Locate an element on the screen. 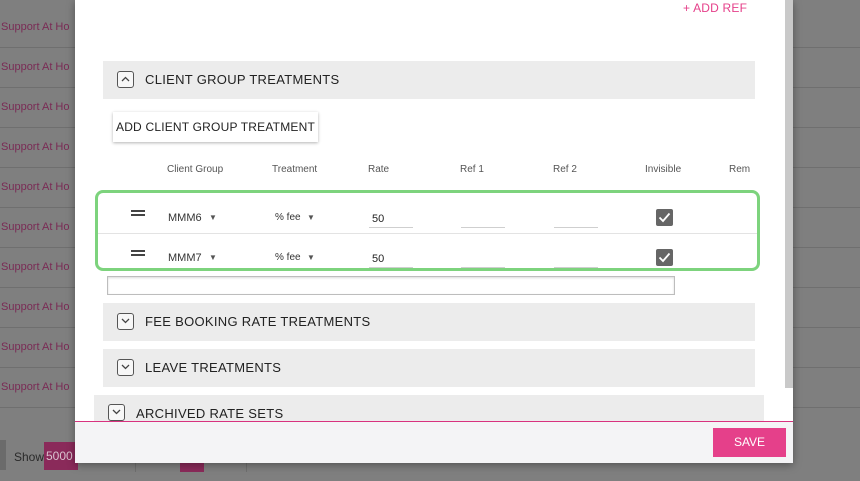  table-row: MMM7 ▼ % fee ▼ 50 is located at coordinates (427, 257).